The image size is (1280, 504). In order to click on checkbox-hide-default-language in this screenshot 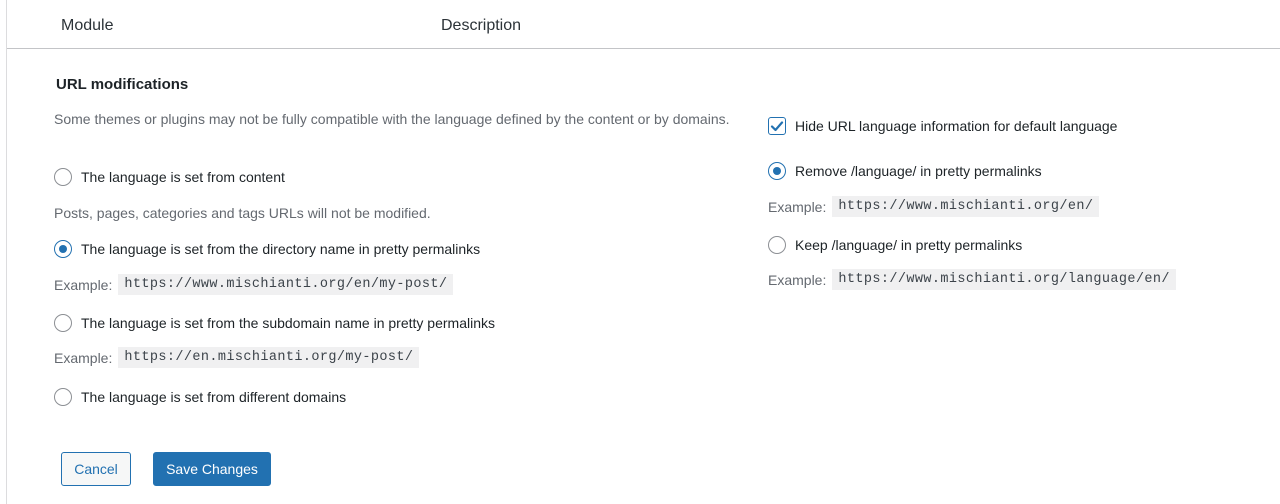, I will do `click(777, 126)`.